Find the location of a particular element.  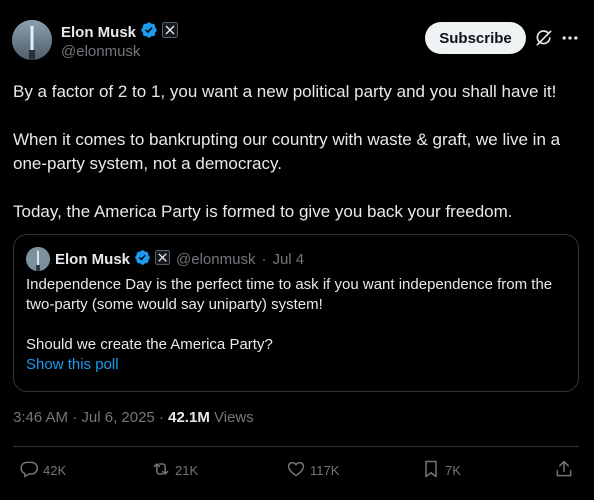

repost-count: 21K is located at coordinates (187, 470).